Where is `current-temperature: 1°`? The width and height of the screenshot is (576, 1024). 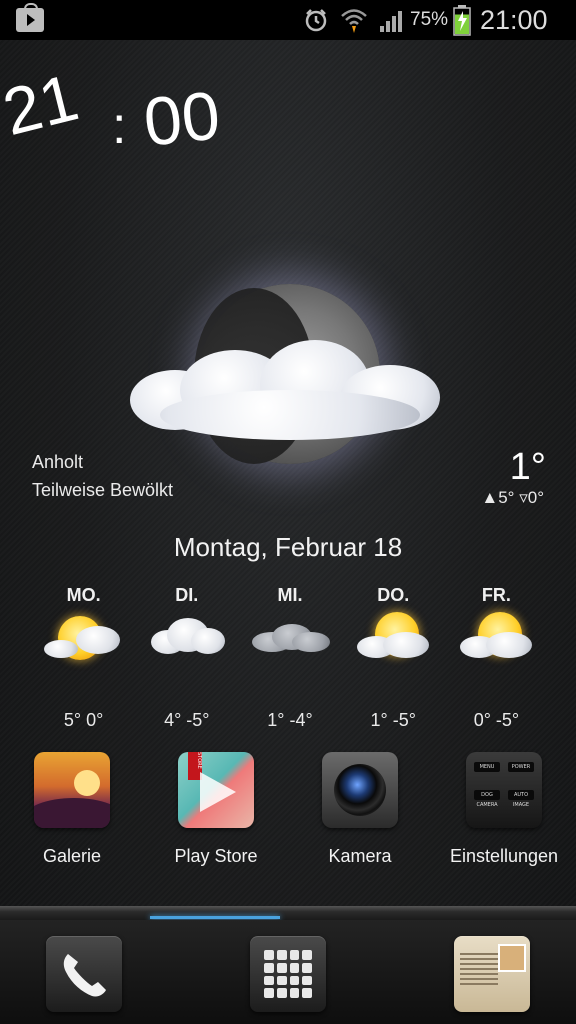 current-temperature: 1° is located at coordinates (527, 467).